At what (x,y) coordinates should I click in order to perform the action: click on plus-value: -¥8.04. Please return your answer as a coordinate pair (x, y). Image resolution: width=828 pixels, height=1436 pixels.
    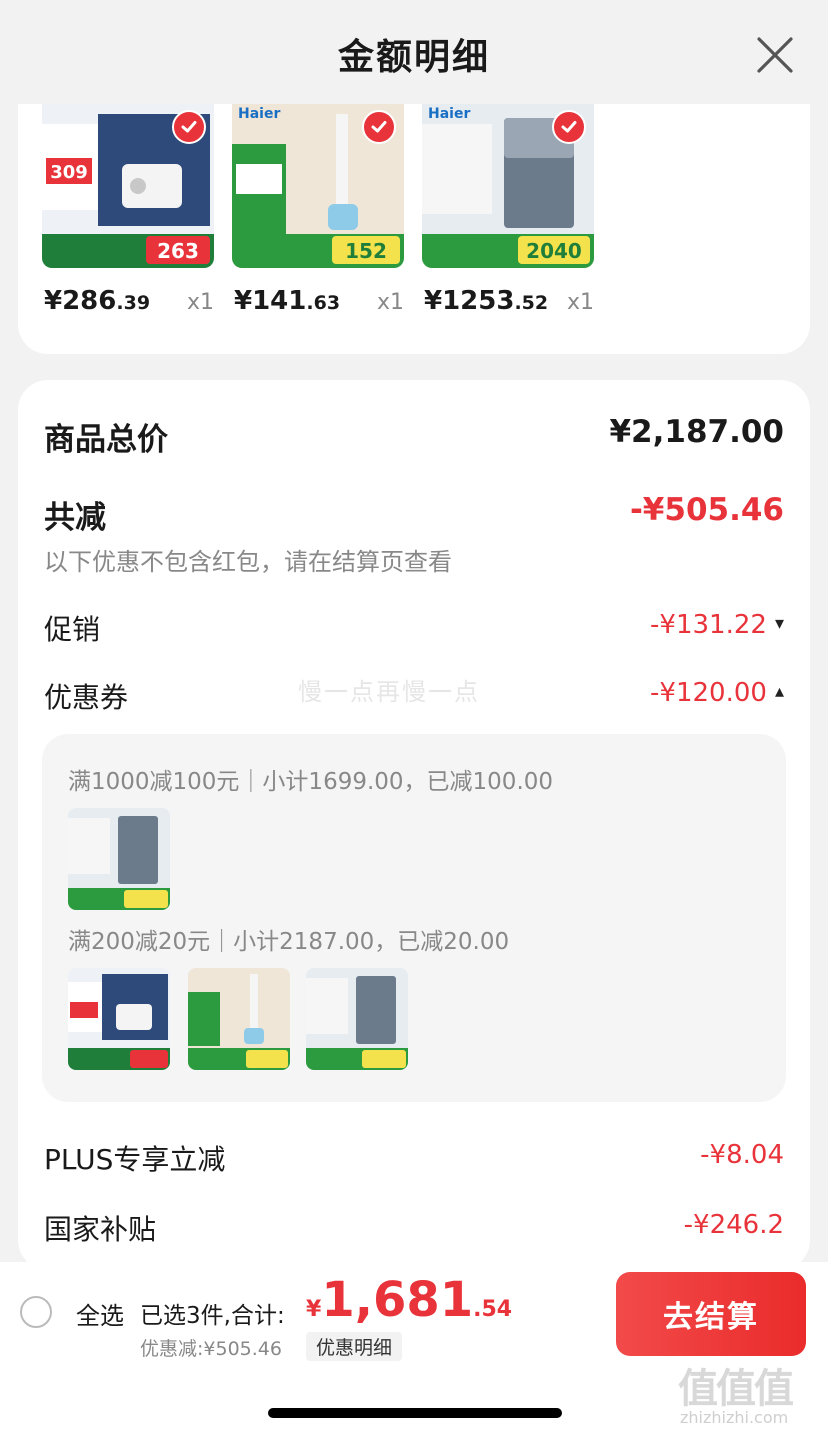
    Looking at the image, I should click on (742, 1155).